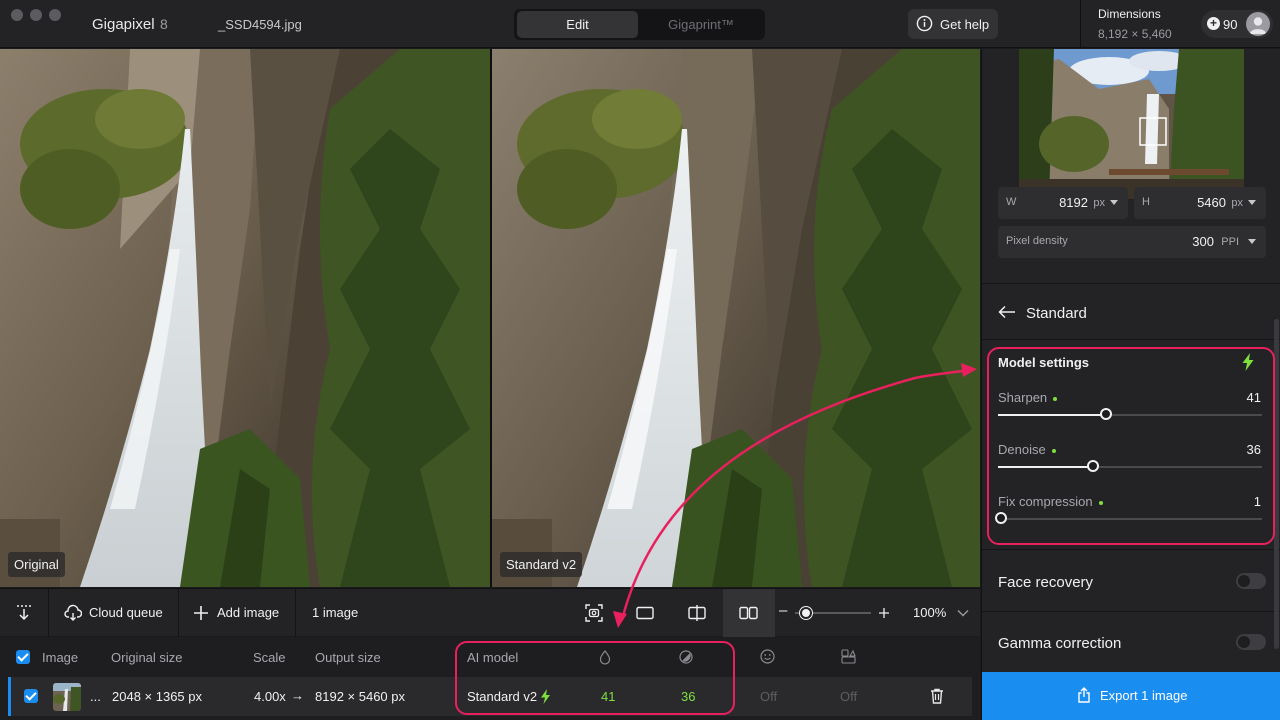 This screenshot has width=1280, height=720. I want to click on row-output-size: 8192 × 5460 px, so click(360, 696).